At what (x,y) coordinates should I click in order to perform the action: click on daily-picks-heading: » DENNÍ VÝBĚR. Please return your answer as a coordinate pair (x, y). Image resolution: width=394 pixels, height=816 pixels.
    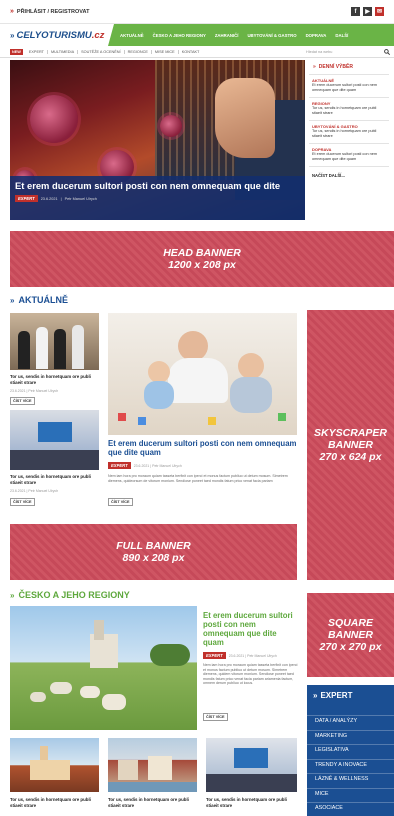
    Looking at the image, I should click on (333, 67).